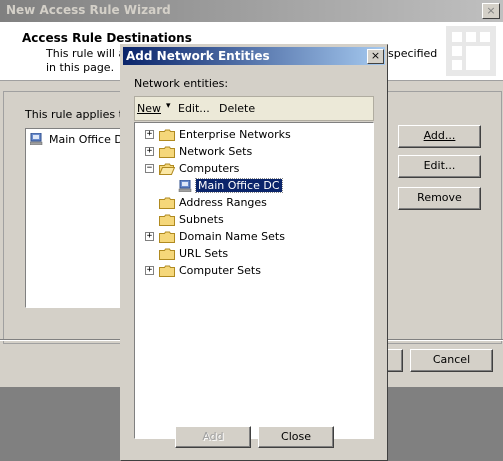  I want to click on dialog-add-button: Add, so click(213, 437).